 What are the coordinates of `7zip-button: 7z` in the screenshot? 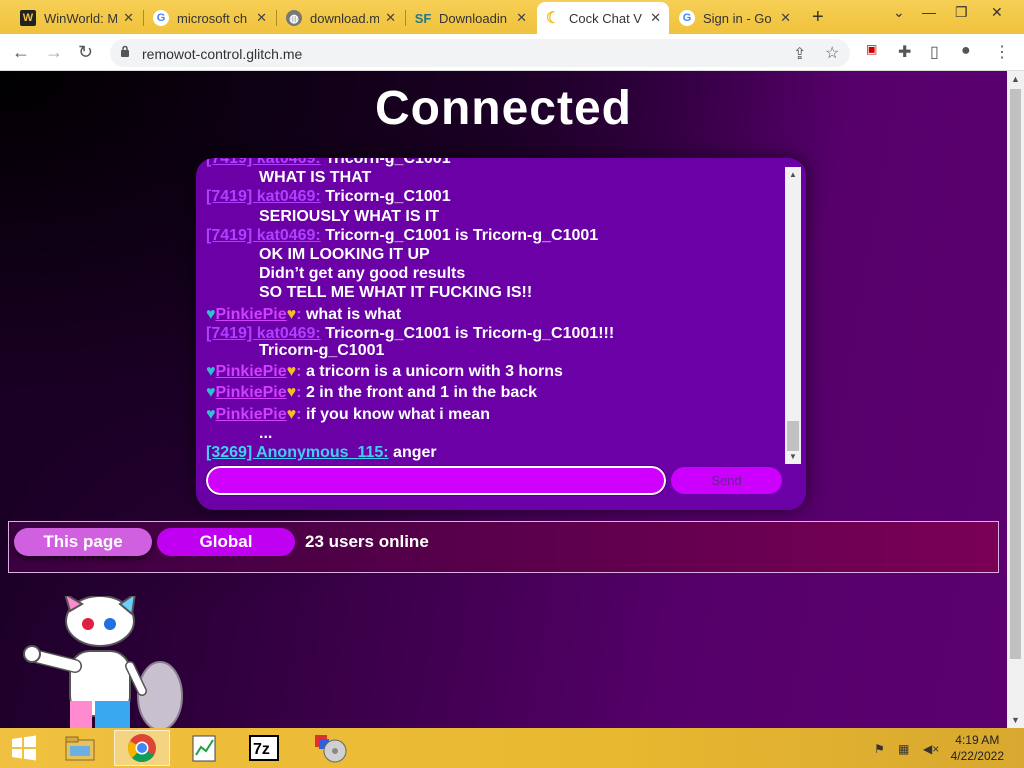 It's located at (264, 748).